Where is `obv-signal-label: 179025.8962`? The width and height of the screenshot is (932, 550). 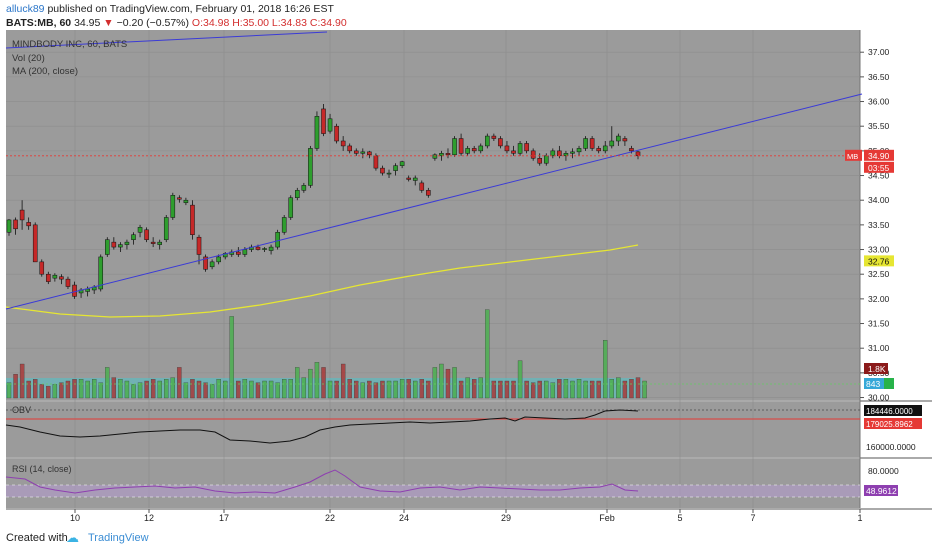 obv-signal-label: 179025.8962 is located at coordinates (889, 424).